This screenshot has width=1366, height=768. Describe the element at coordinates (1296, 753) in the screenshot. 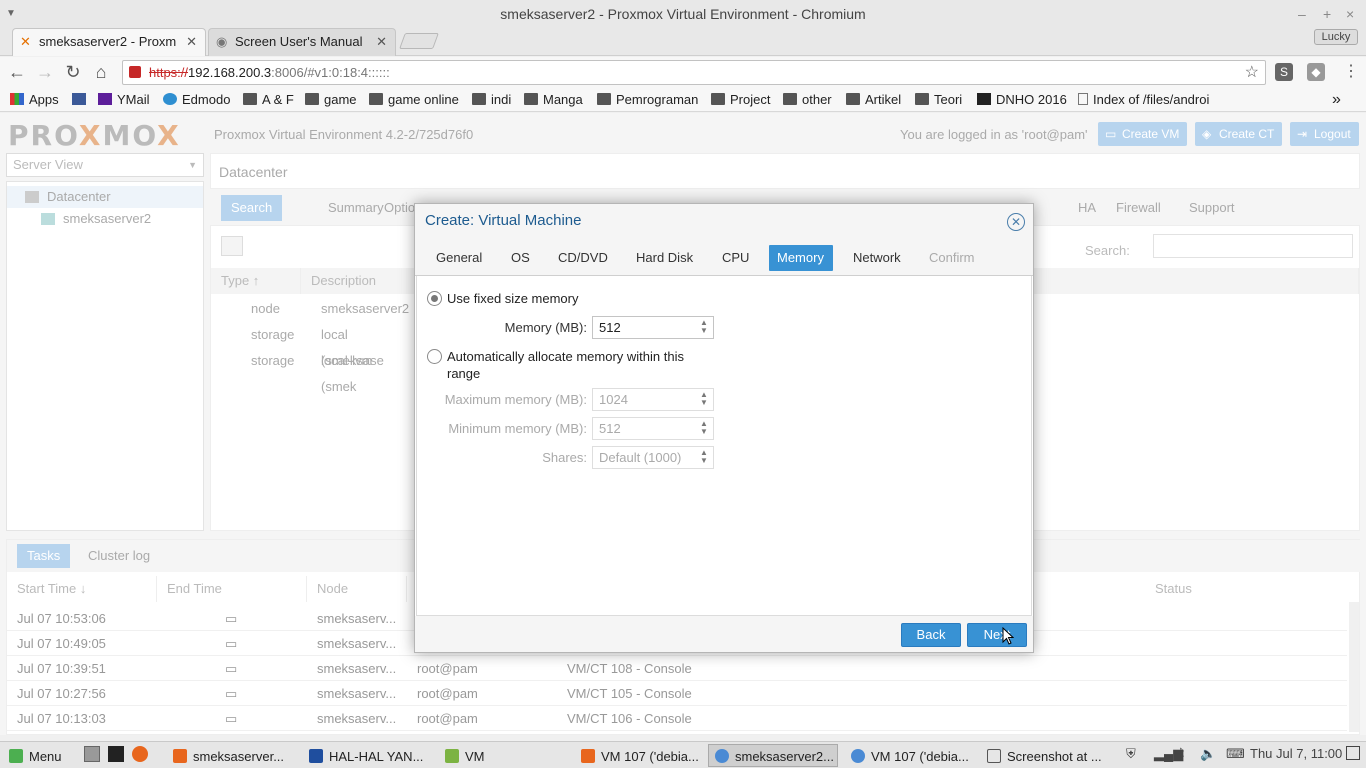

I see `clock: Thu Jul 7, 11:00` at that location.